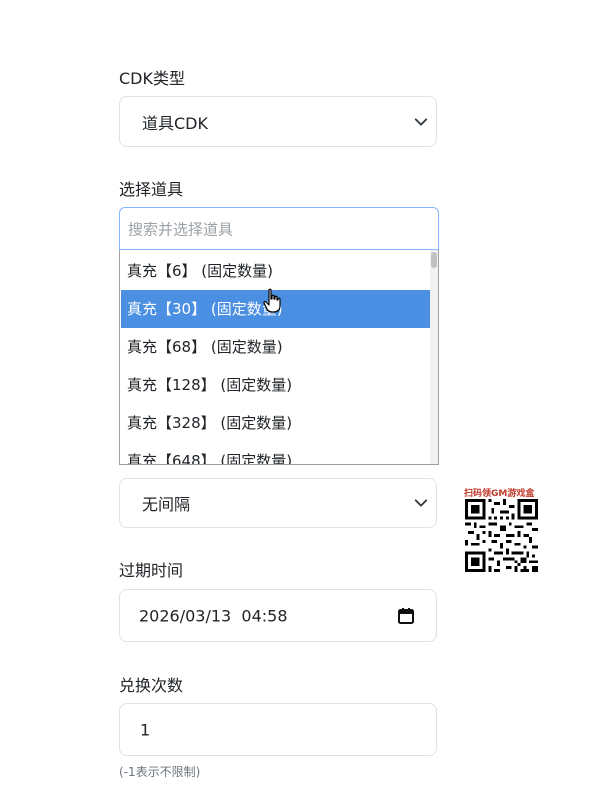 The height and width of the screenshot is (800, 590). What do you see at coordinates (406, 616) in the screenshot?
I see `calendar-icon` at bounding box center [406, 616].